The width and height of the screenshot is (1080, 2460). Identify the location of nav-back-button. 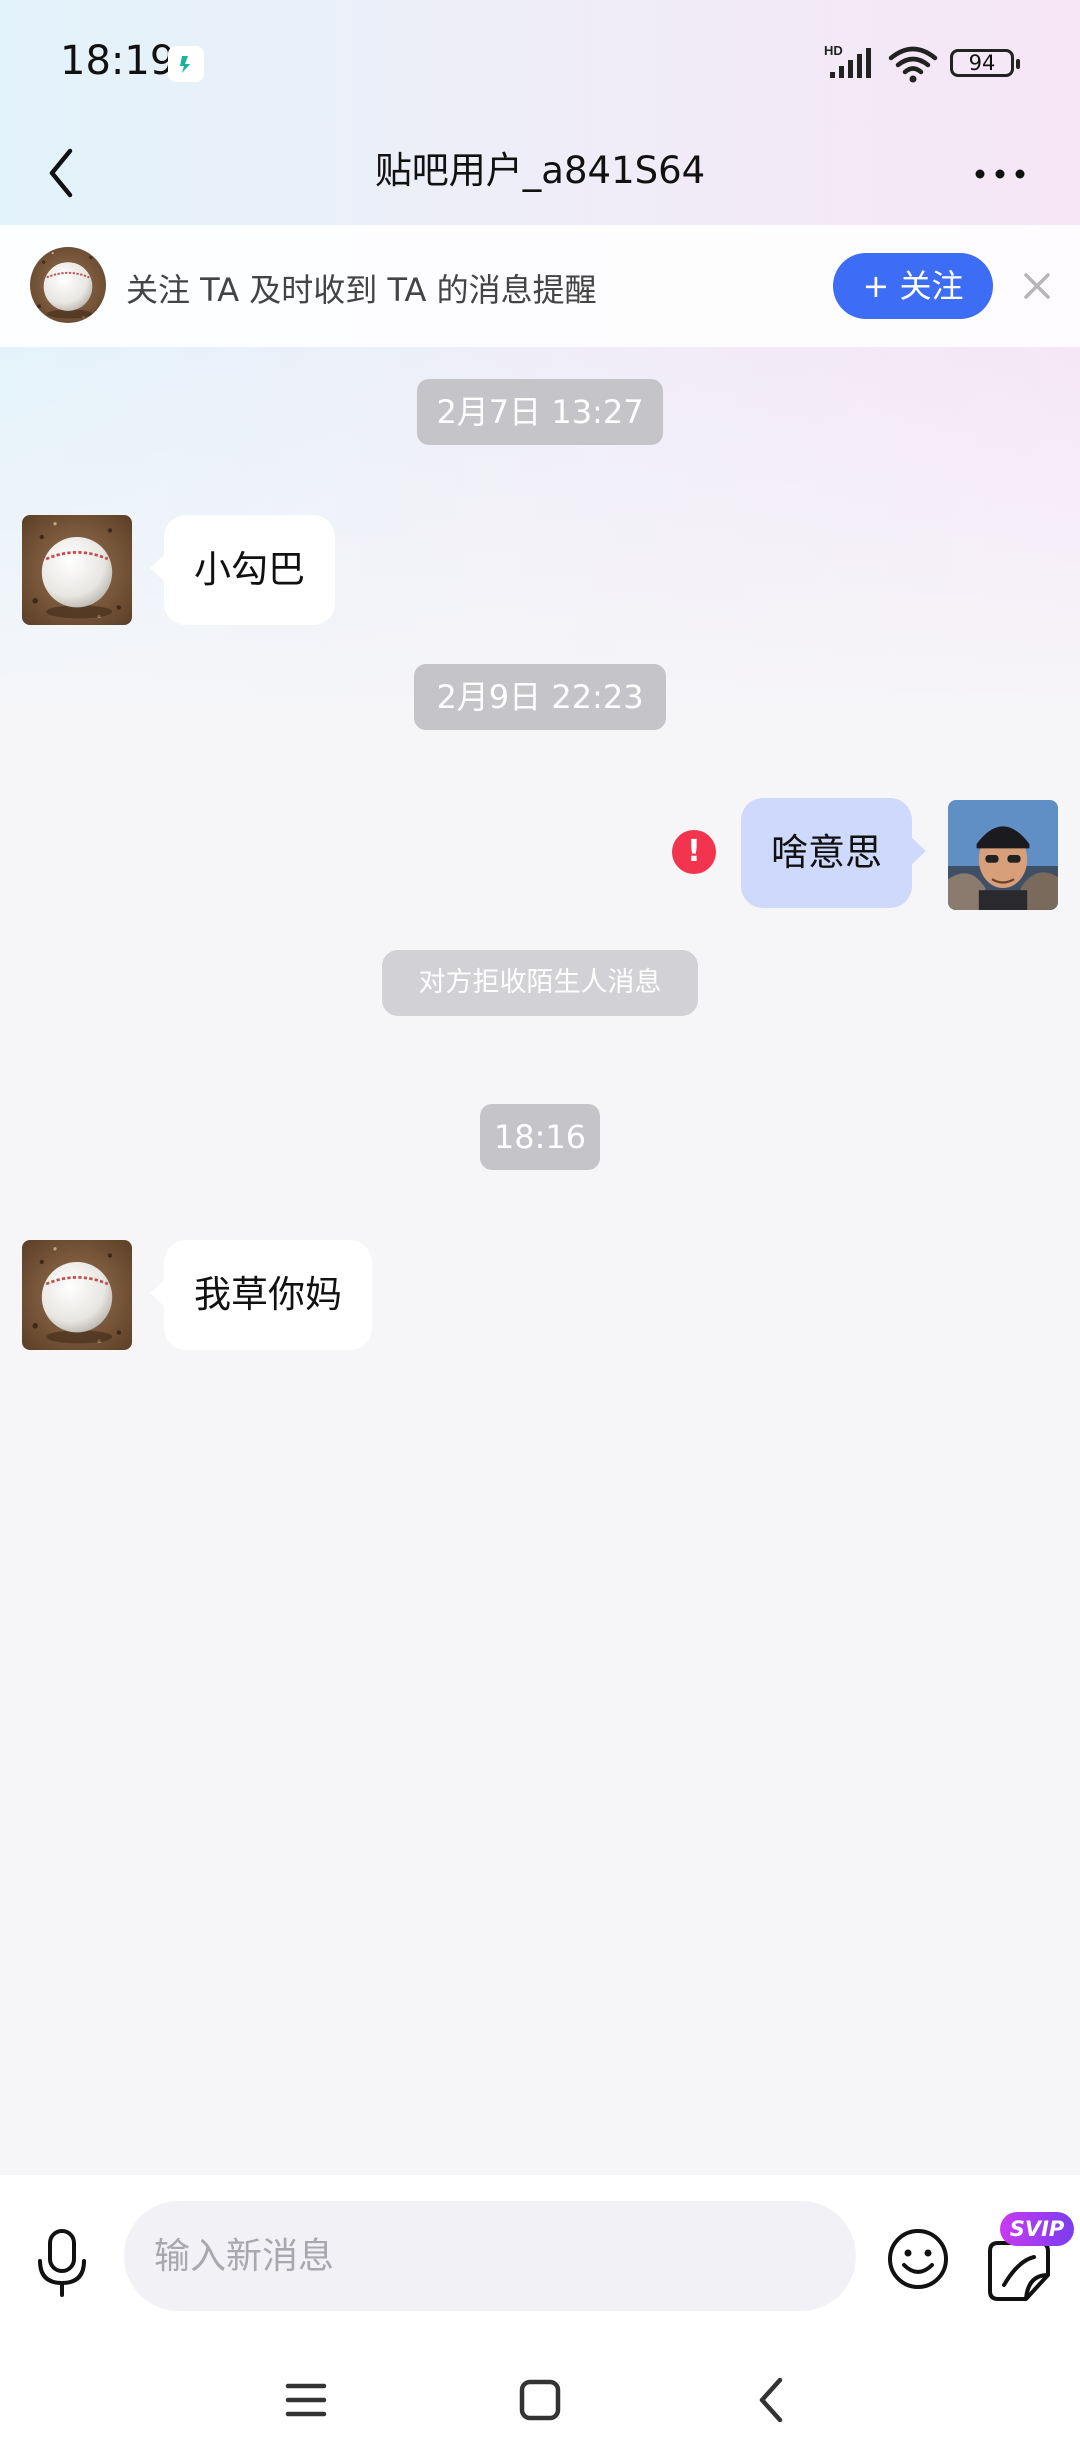
(774, 2400).